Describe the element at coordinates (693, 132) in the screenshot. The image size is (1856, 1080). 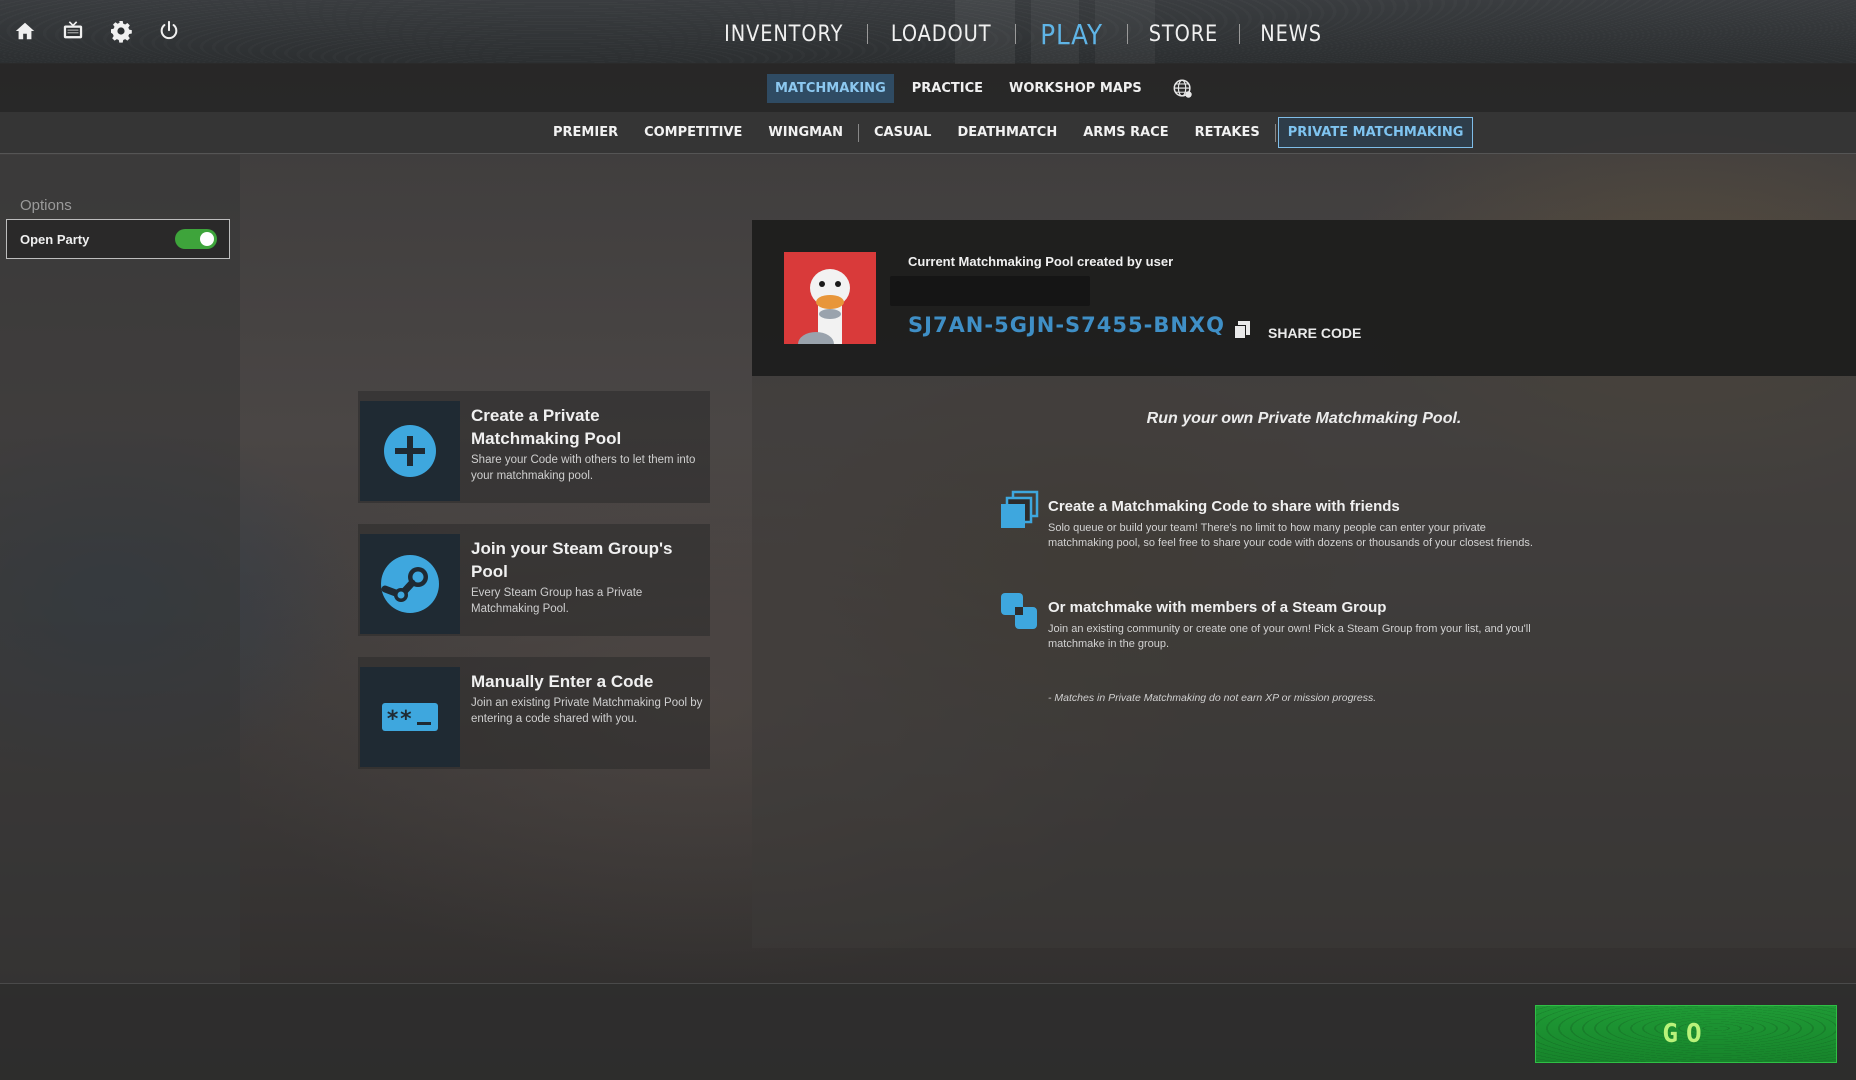
I see `mode-competitive: COMPETITIVE` at that location.